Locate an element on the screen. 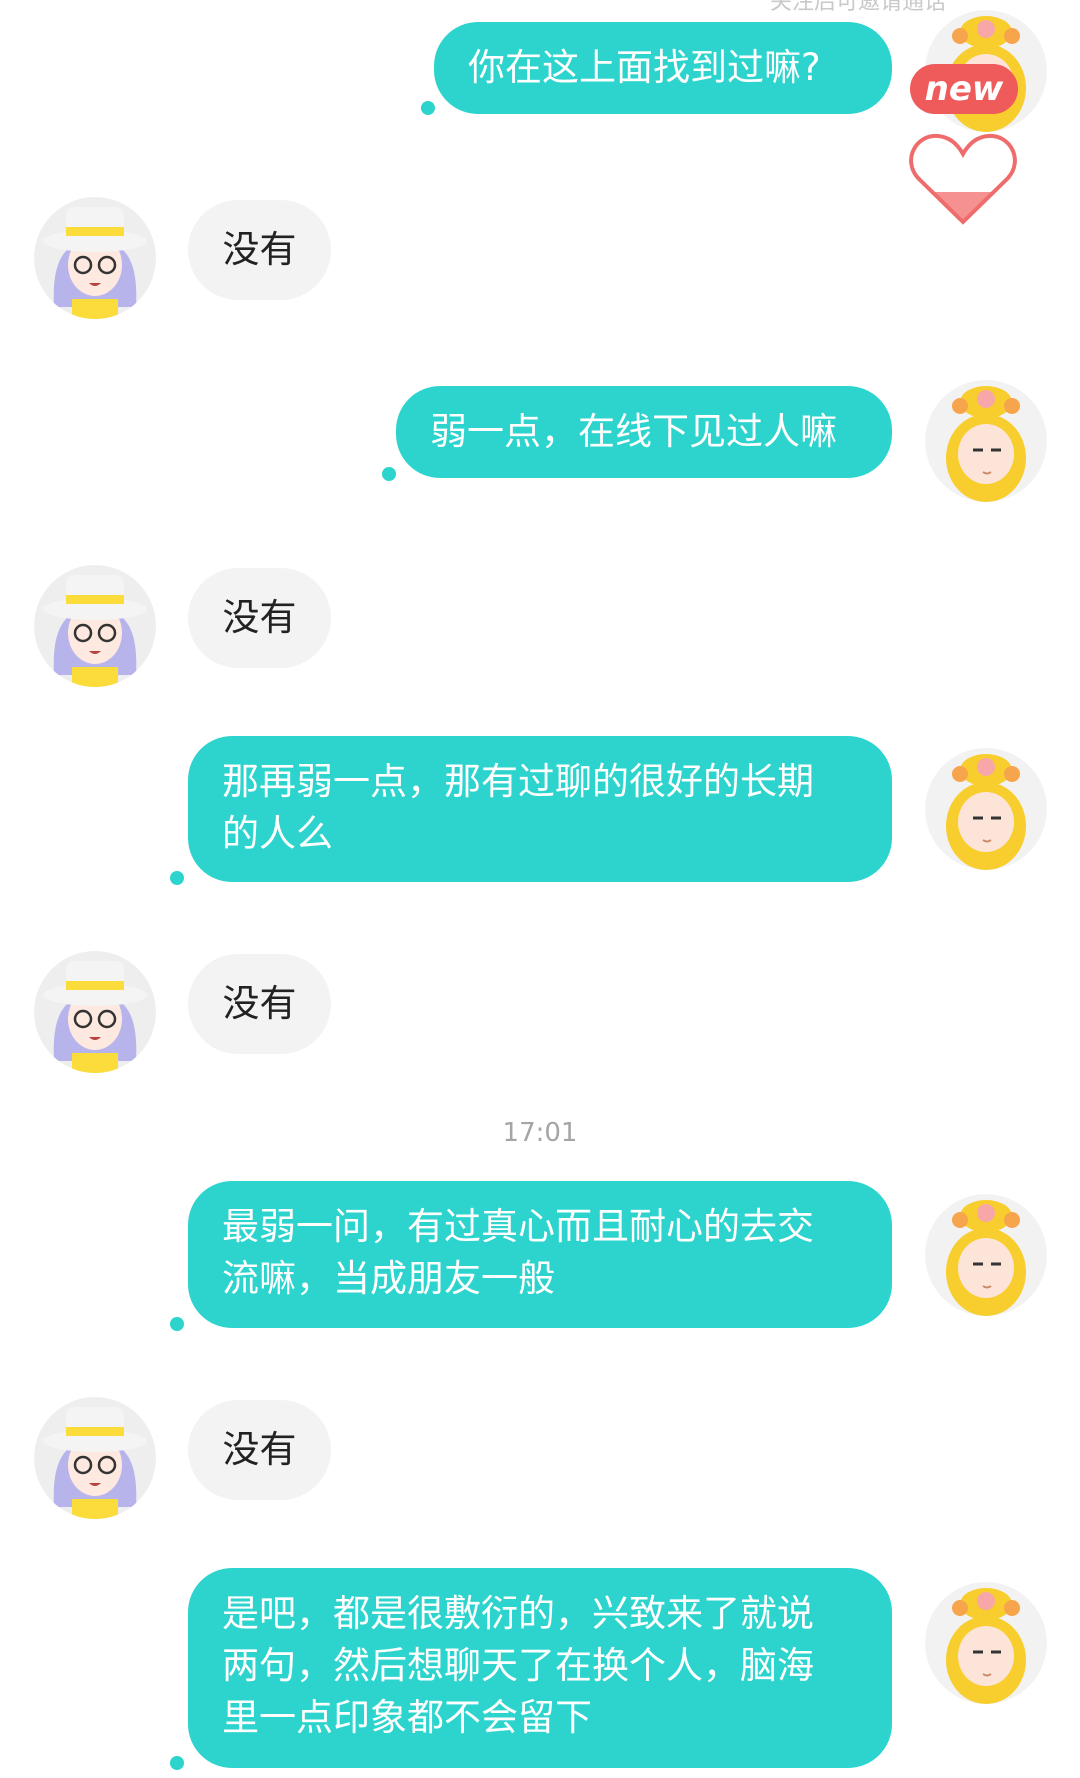 This screenshot has width=1080, height=1778. message-line: 最弱一问，有过真心而且耐心的去交 is located at coordinates (518, 1226).